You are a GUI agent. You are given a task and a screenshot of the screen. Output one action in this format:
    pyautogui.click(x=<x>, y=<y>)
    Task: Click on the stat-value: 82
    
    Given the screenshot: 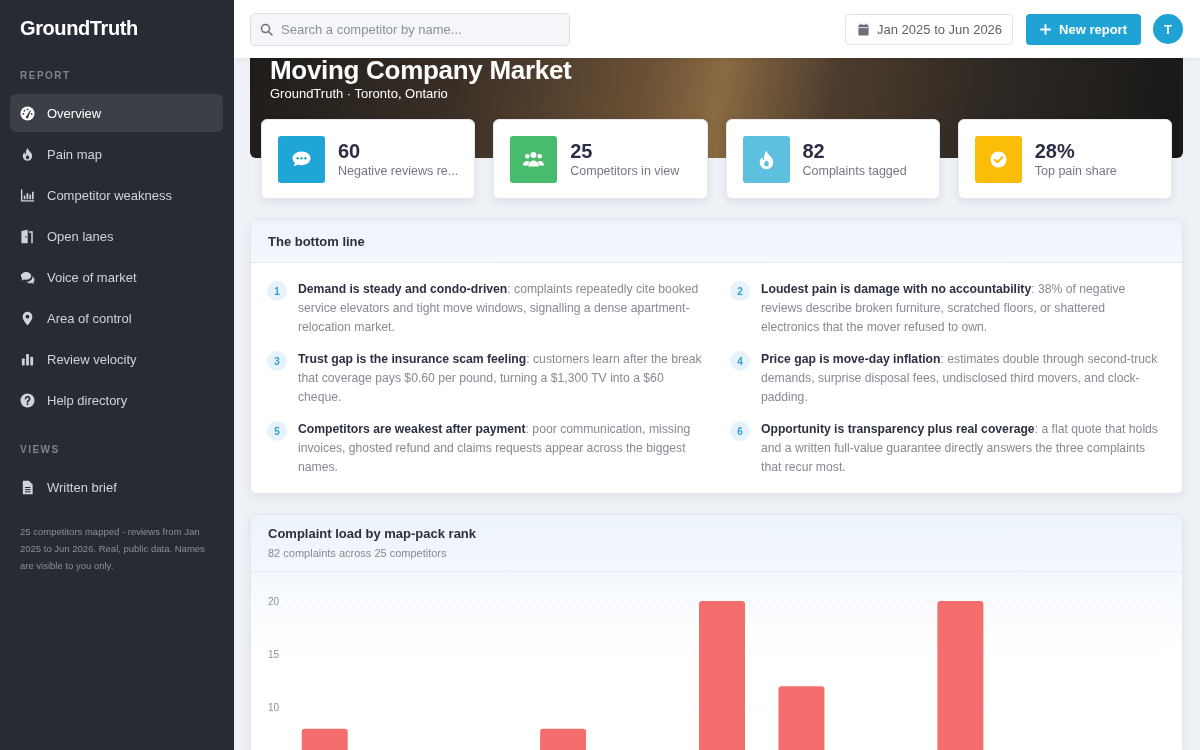 What is the action you would take?
    pyautogui.click(x=813, y=151)
    